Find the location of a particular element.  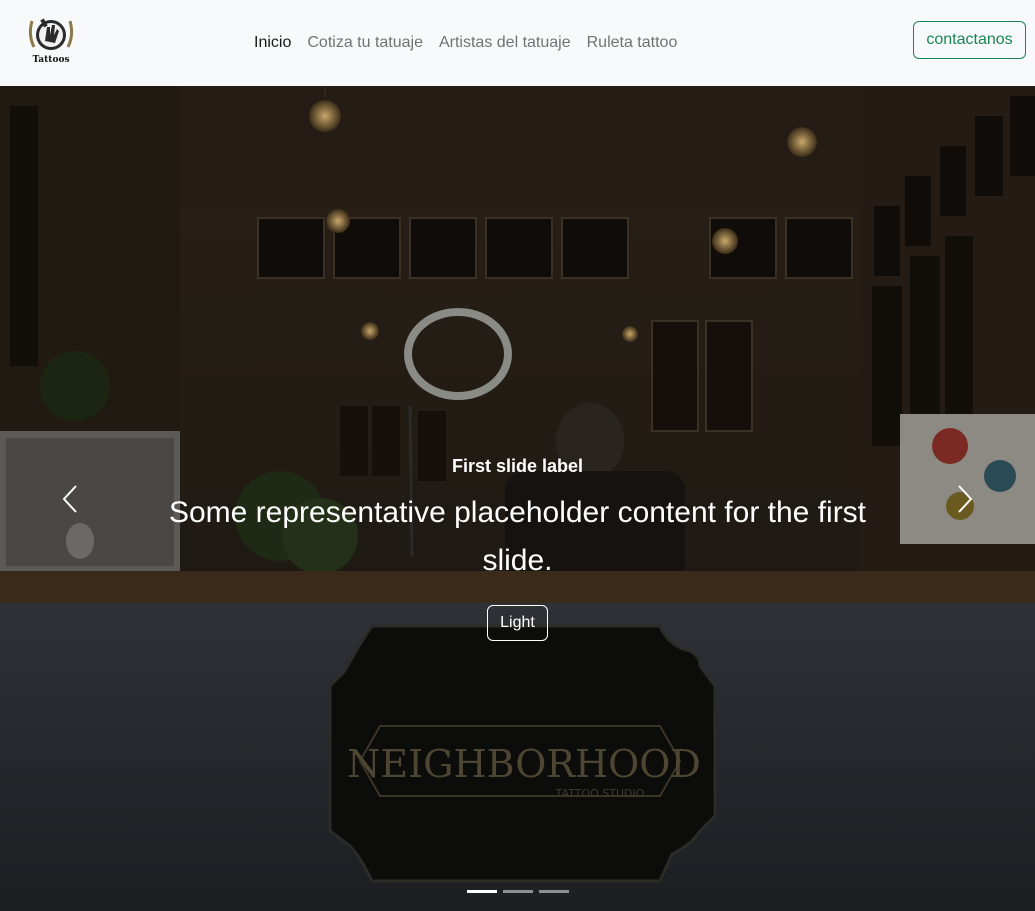

light-button: Light is located at coordinates (517, 623).